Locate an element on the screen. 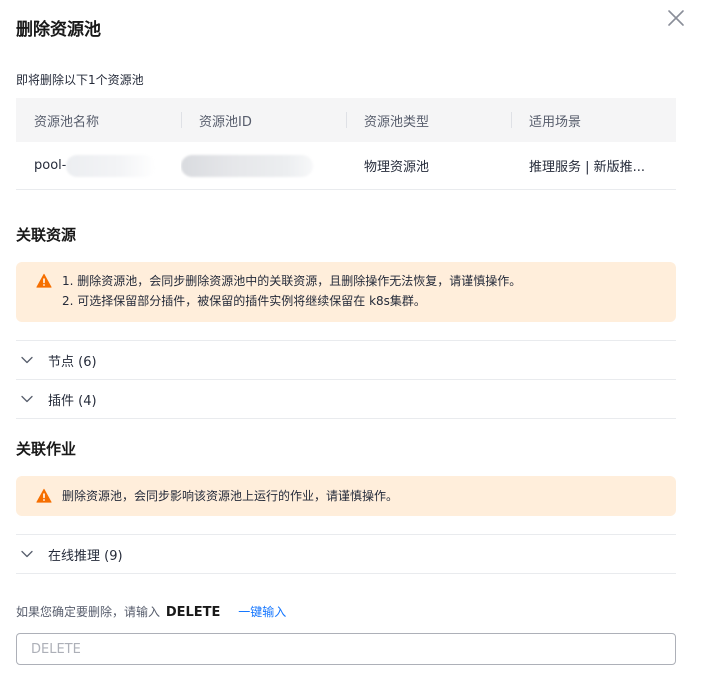 This screenshot has width=701, height=685. collapse-nodes: 节点 (6) is located at coordinates (346, 359).